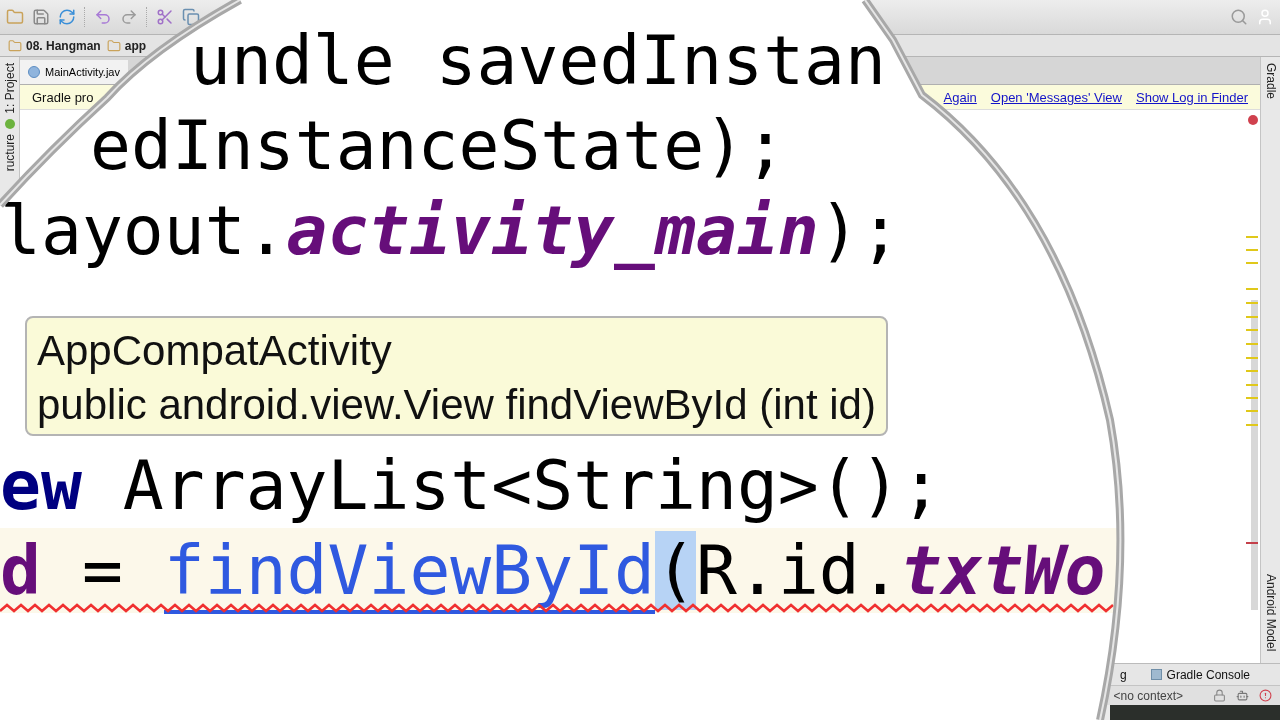  What do you see at coordinates (1192, 97) in the screenshot?
I see `notification-link: Show Log in Finder` at bounding box center [1192, 97].